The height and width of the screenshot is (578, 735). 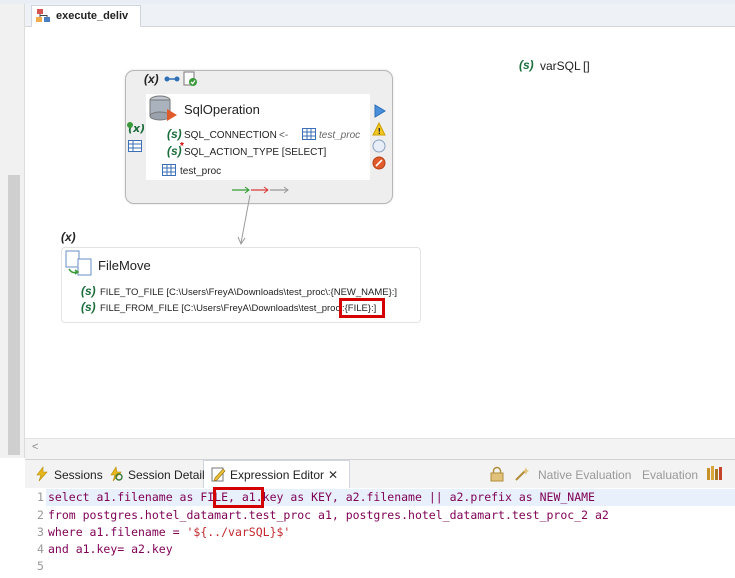 I want to click on variable-name: varSQL, so click(x=560, y=66).